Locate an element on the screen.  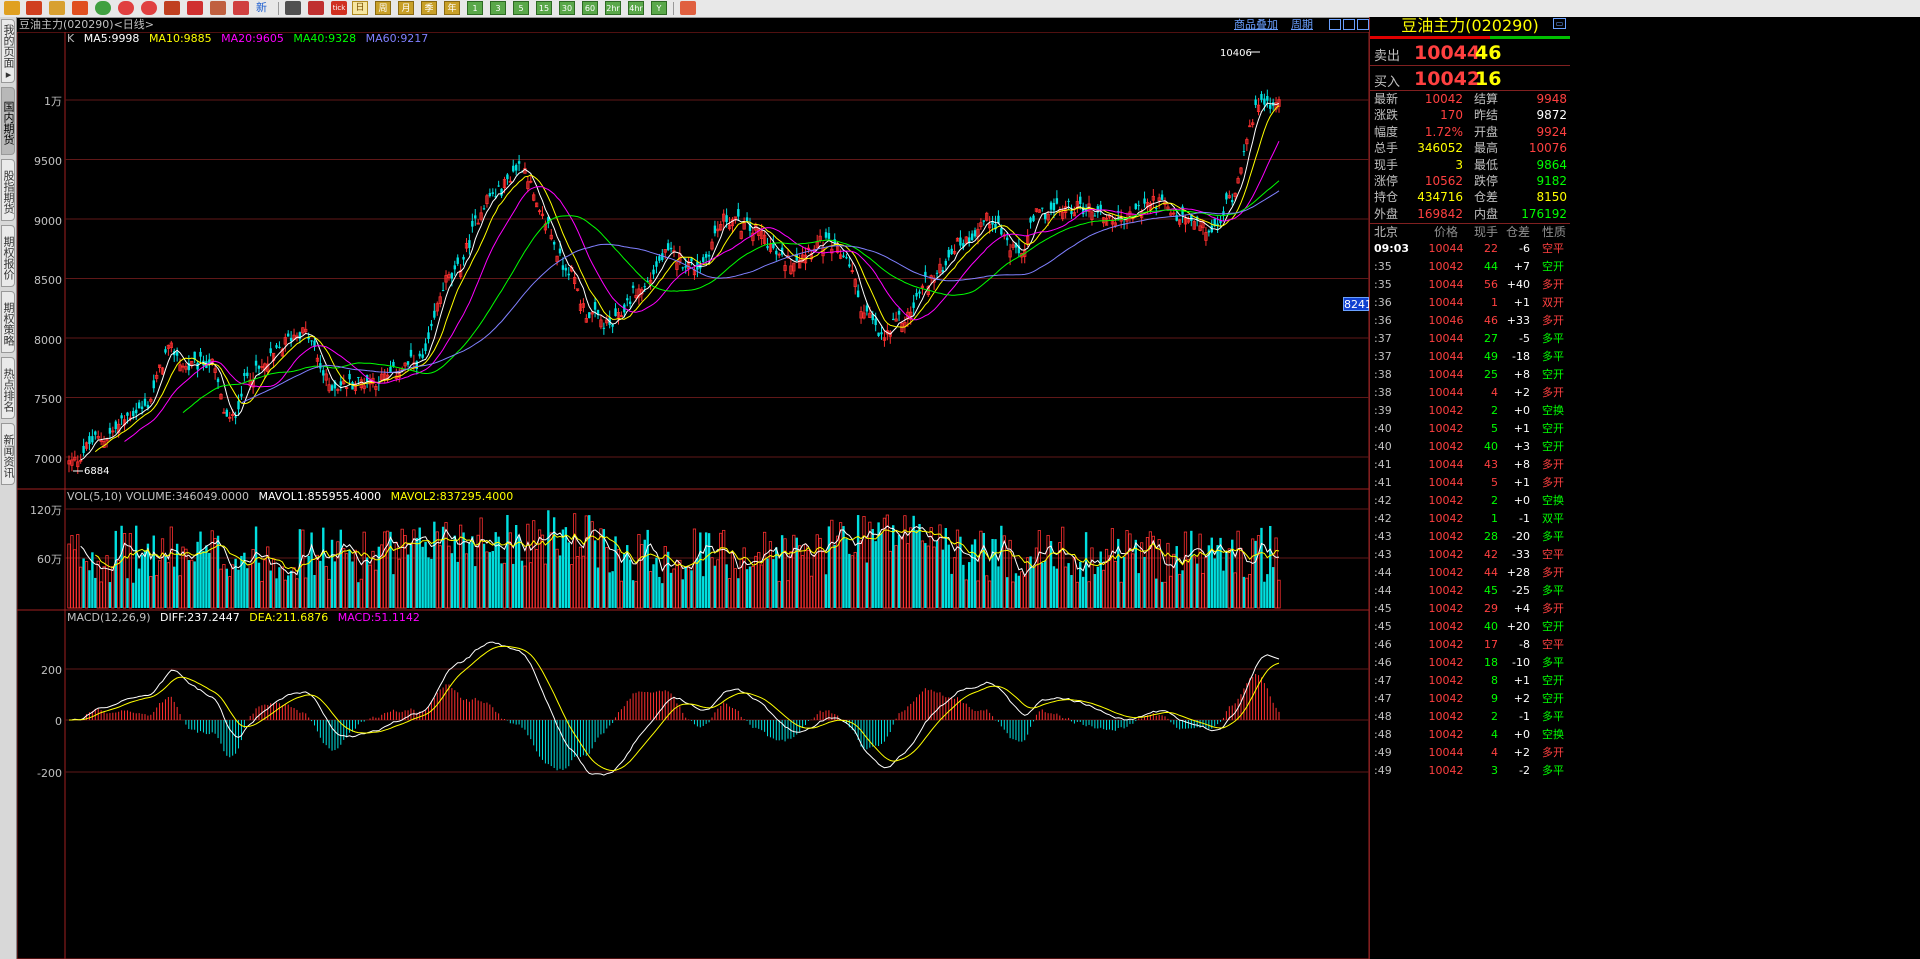
sidebar-tab-news: 新闻资讯 is located at coordinates (8, 454).